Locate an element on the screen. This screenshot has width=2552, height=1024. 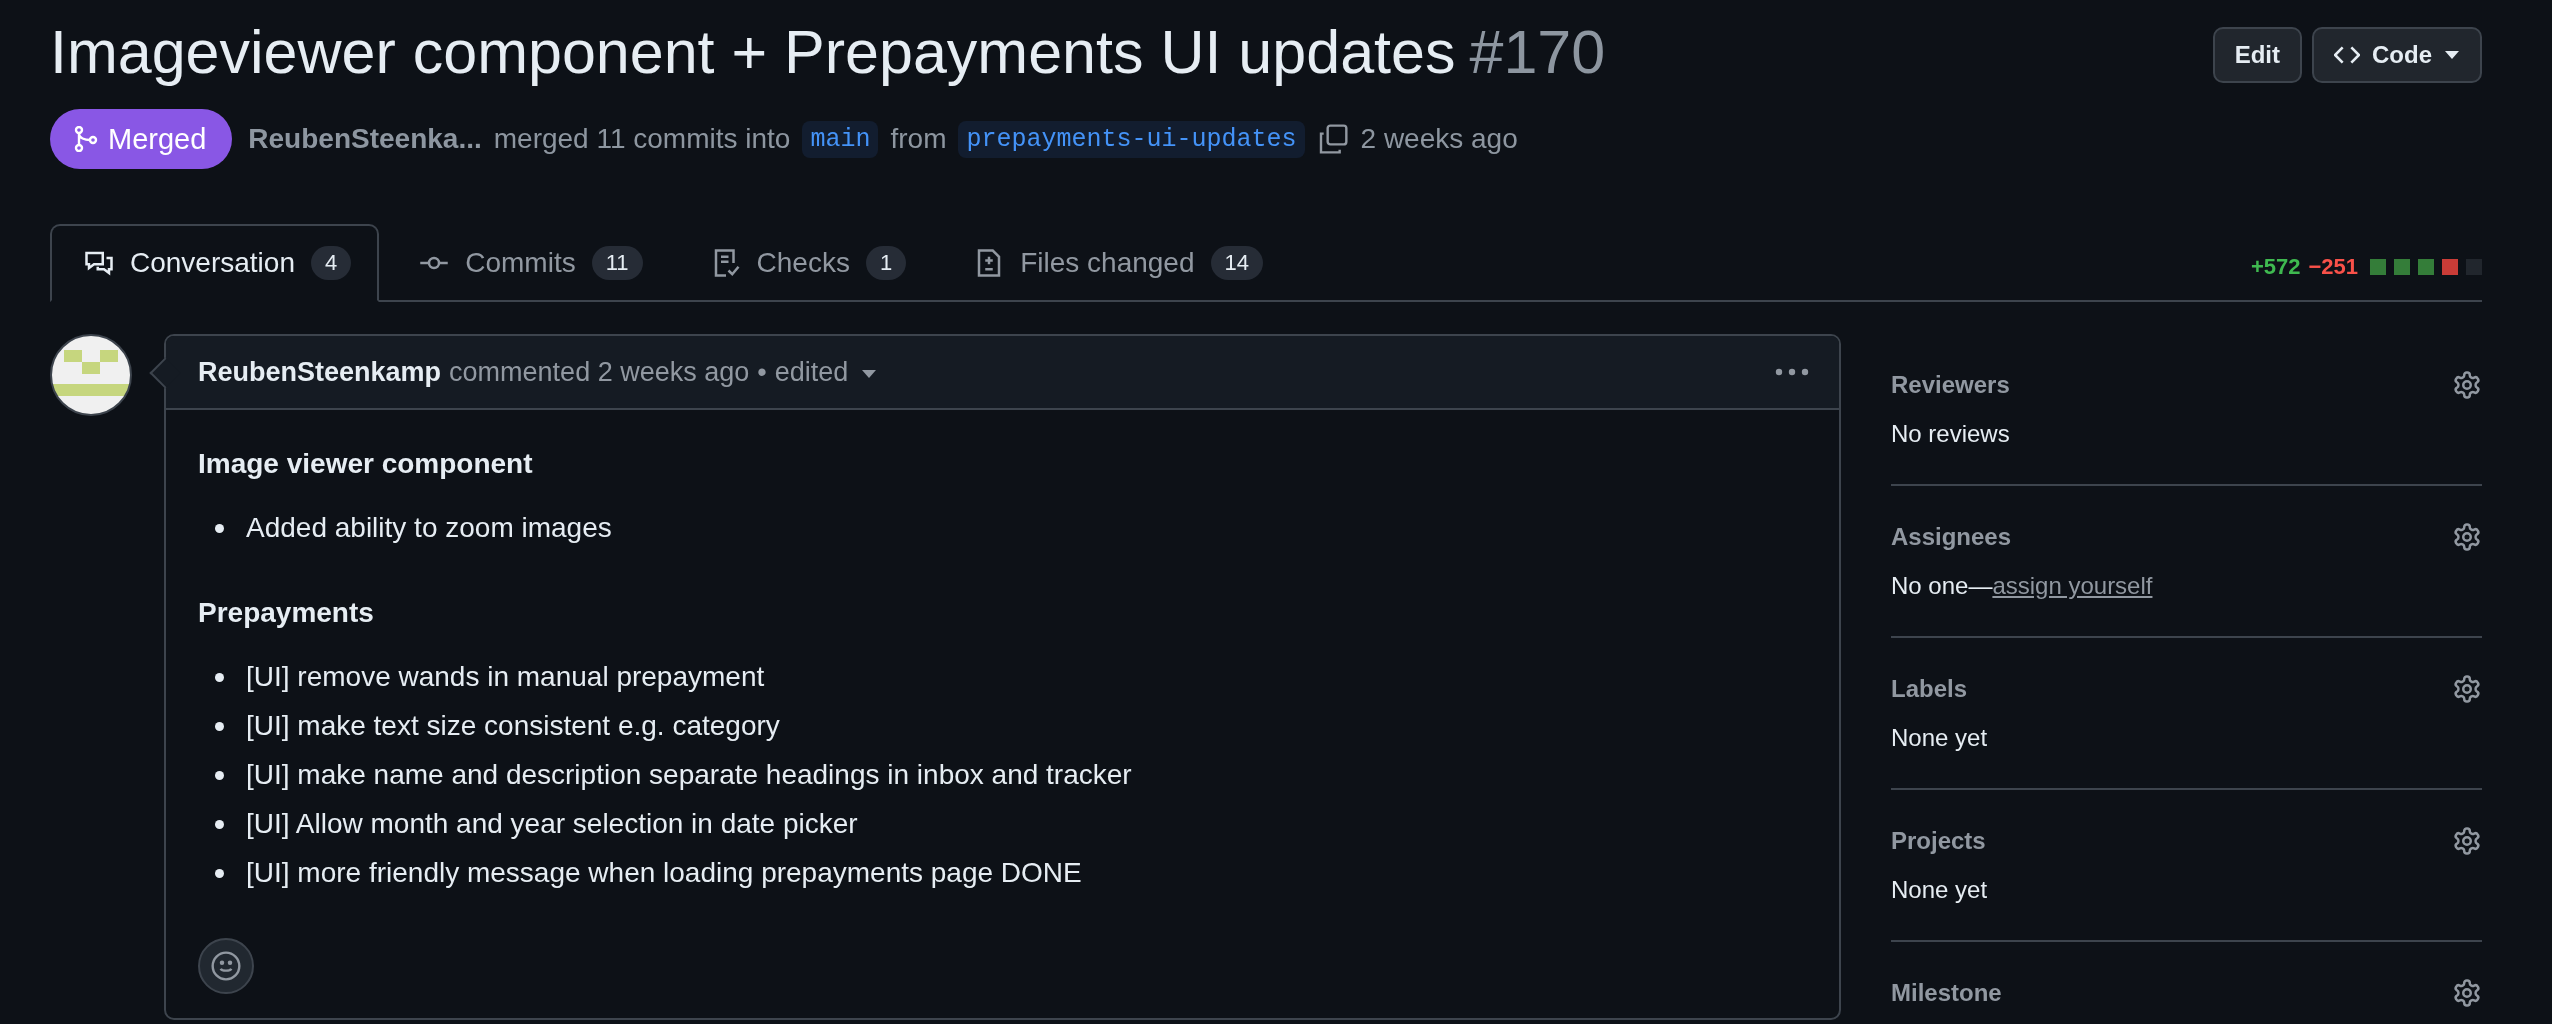
list-item: [UI] remove wands in manual prepayment is located at coordinates (489, 677).